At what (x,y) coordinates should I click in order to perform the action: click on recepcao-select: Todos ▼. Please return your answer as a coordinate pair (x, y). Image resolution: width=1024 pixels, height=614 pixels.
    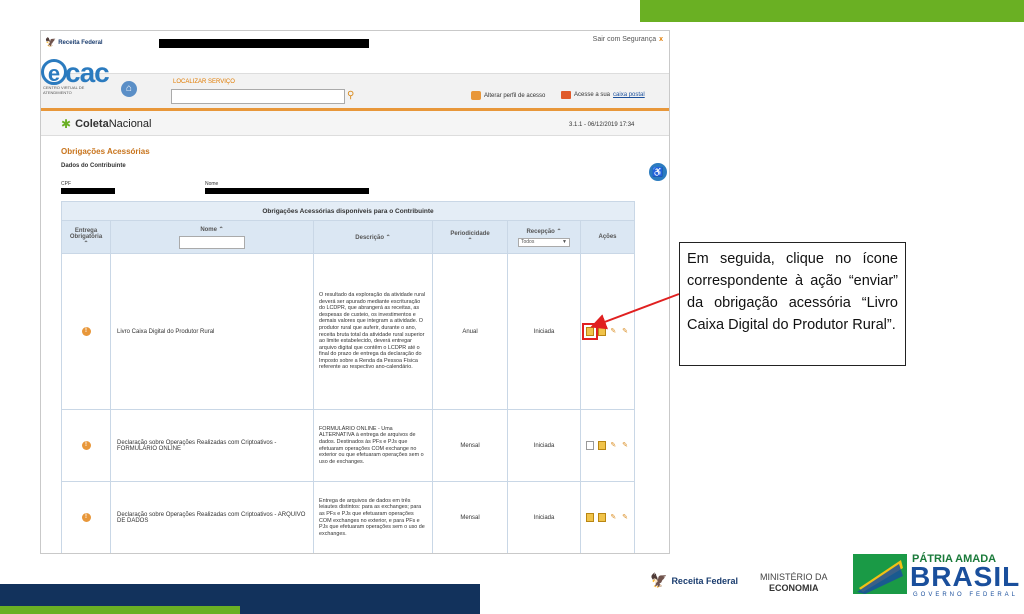
    Looking at the image, I should click on (544, 242).